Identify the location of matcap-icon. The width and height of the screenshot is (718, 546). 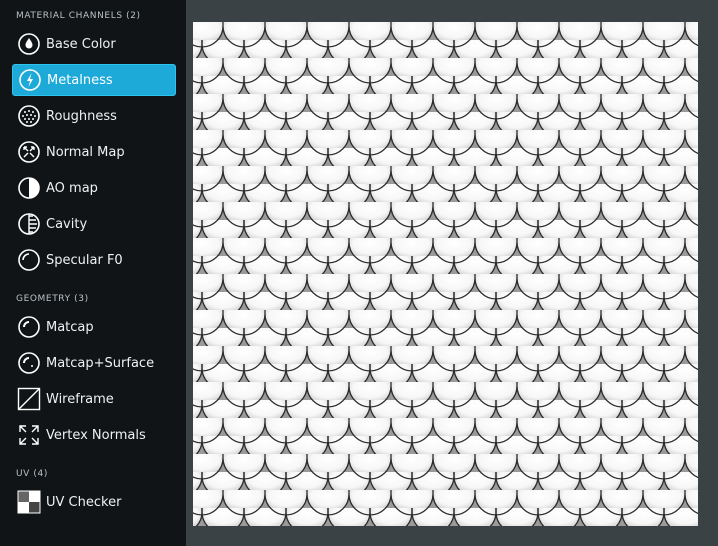
(29, 327).